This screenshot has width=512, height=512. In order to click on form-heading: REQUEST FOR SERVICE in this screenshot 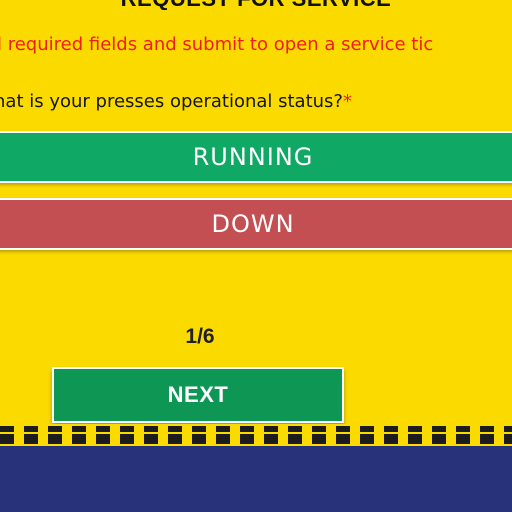, I will do `click(256, 5)`.